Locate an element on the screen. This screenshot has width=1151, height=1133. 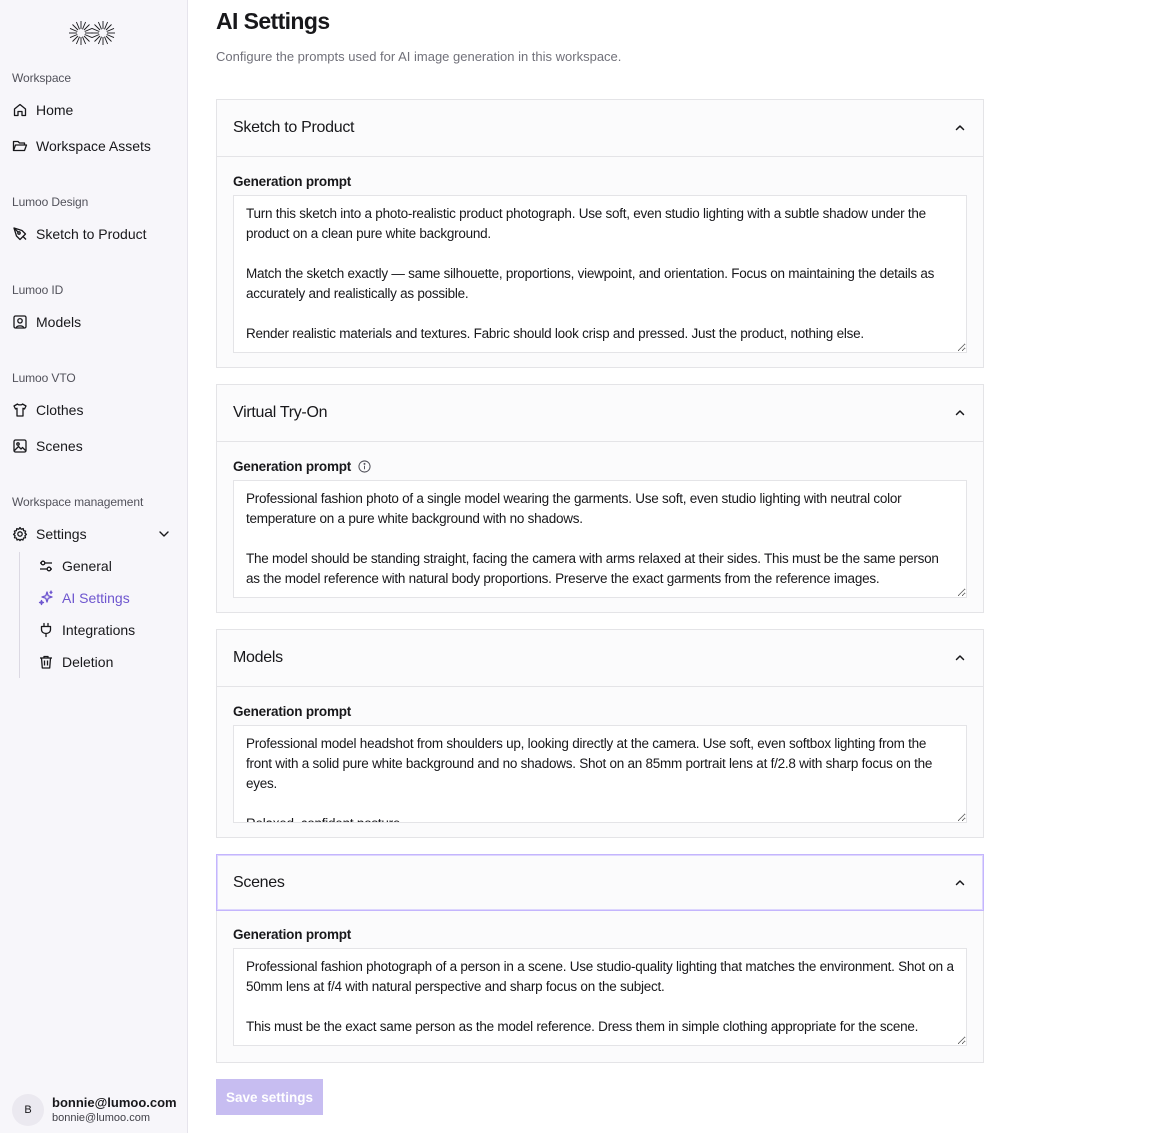
sparkles-icon is located at coordinates (46, 598).